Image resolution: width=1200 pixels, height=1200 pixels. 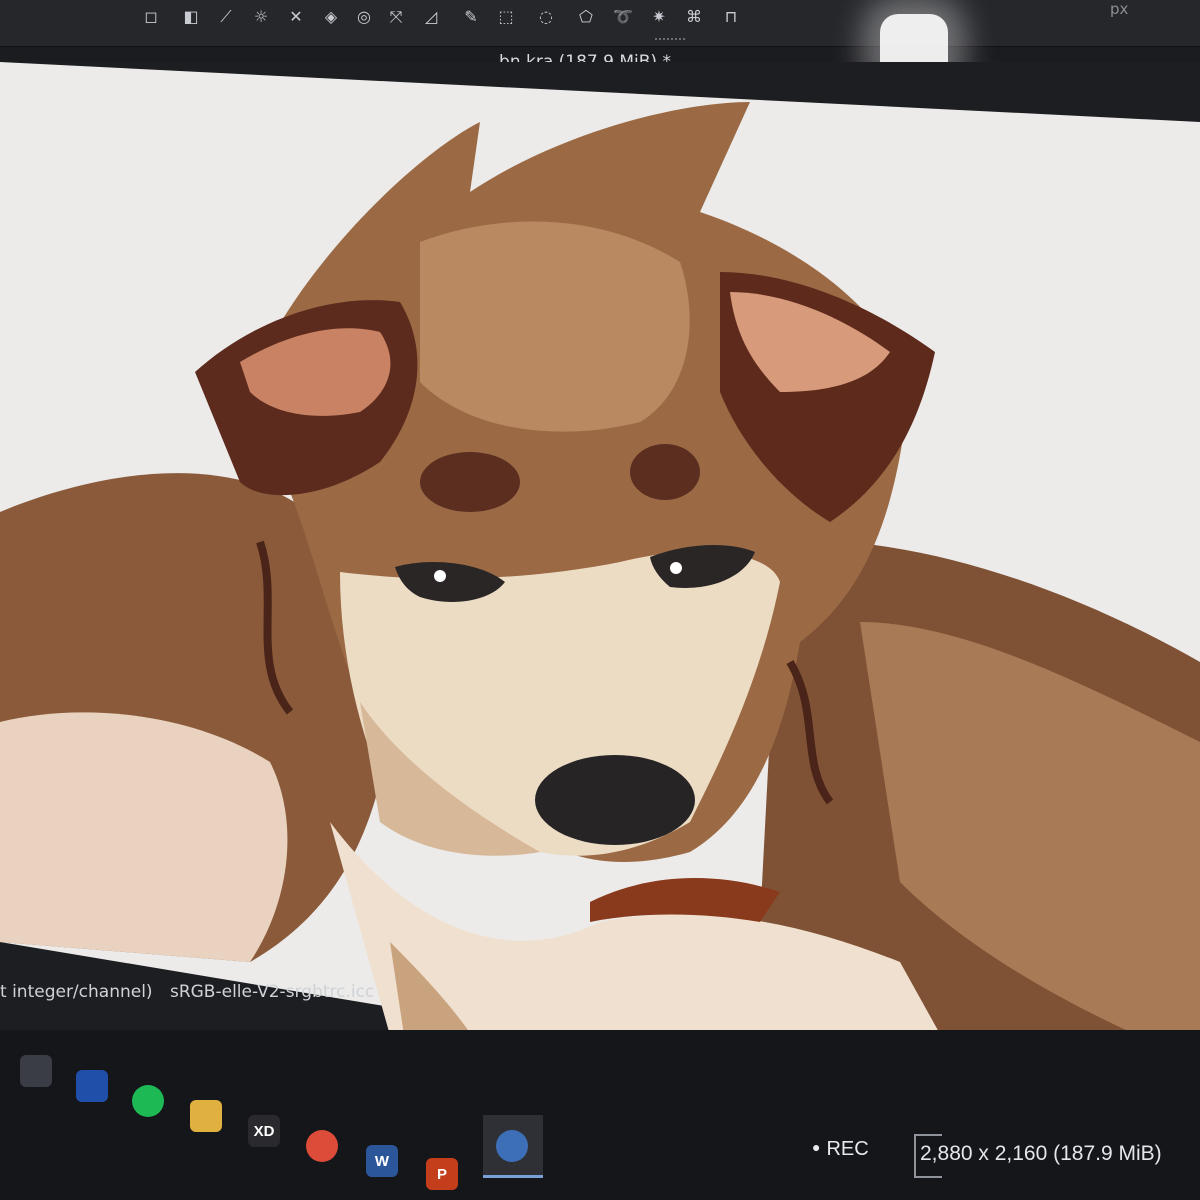 I want to click on transform-icon: ⤧, so click(x=396, y=17).